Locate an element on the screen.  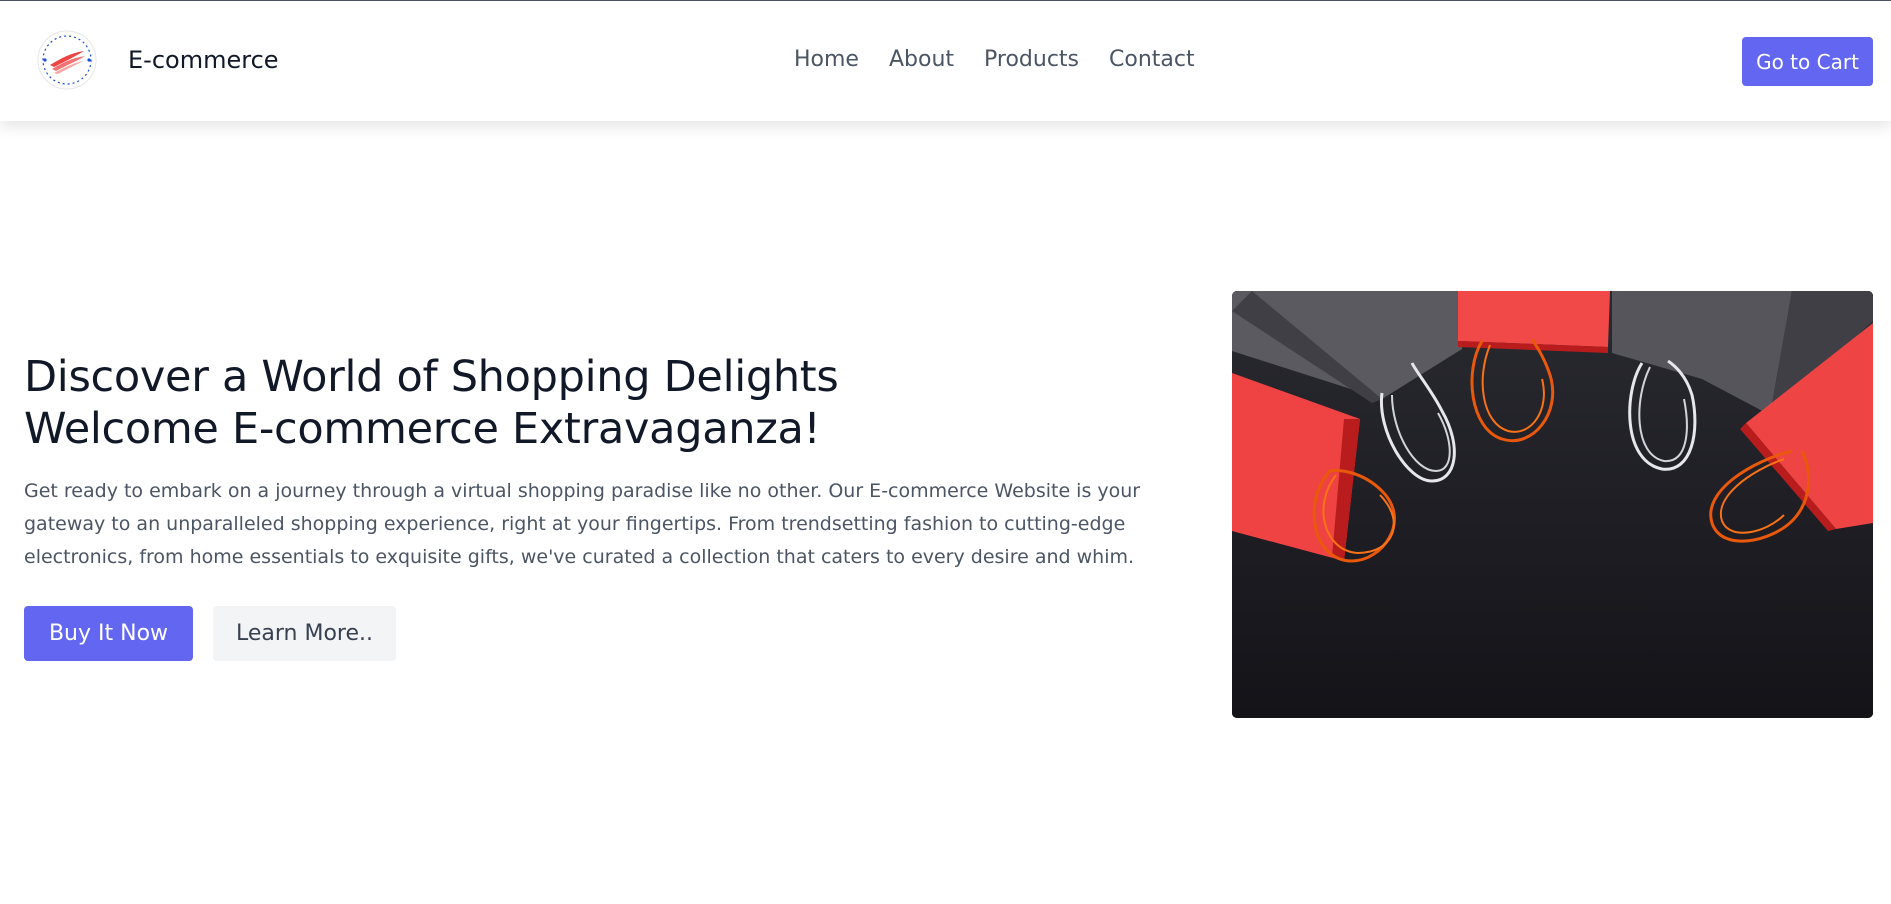
hero-title-line-1: Discover a World of Shopping Delights is located at coordinates (431, 377).